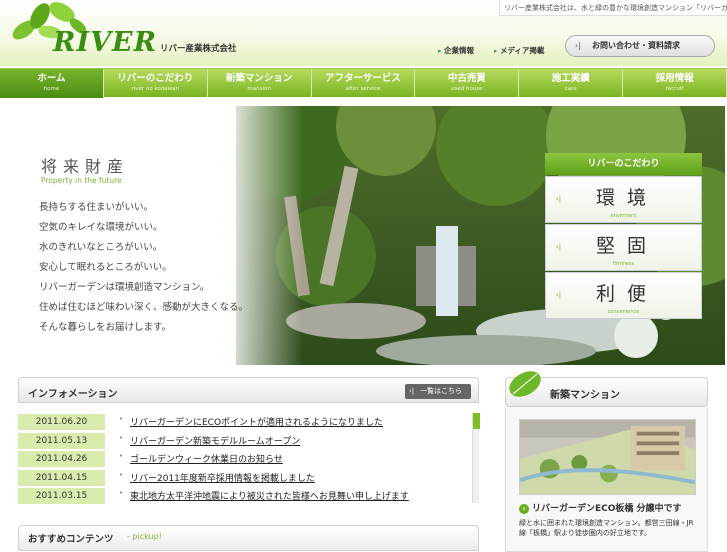 The width and height of the screenshot is (727, 552). Describe the element at coordinates (71, 539) in the screenshot. I see `pickup-title: おすすめコンテンツ` at that location.